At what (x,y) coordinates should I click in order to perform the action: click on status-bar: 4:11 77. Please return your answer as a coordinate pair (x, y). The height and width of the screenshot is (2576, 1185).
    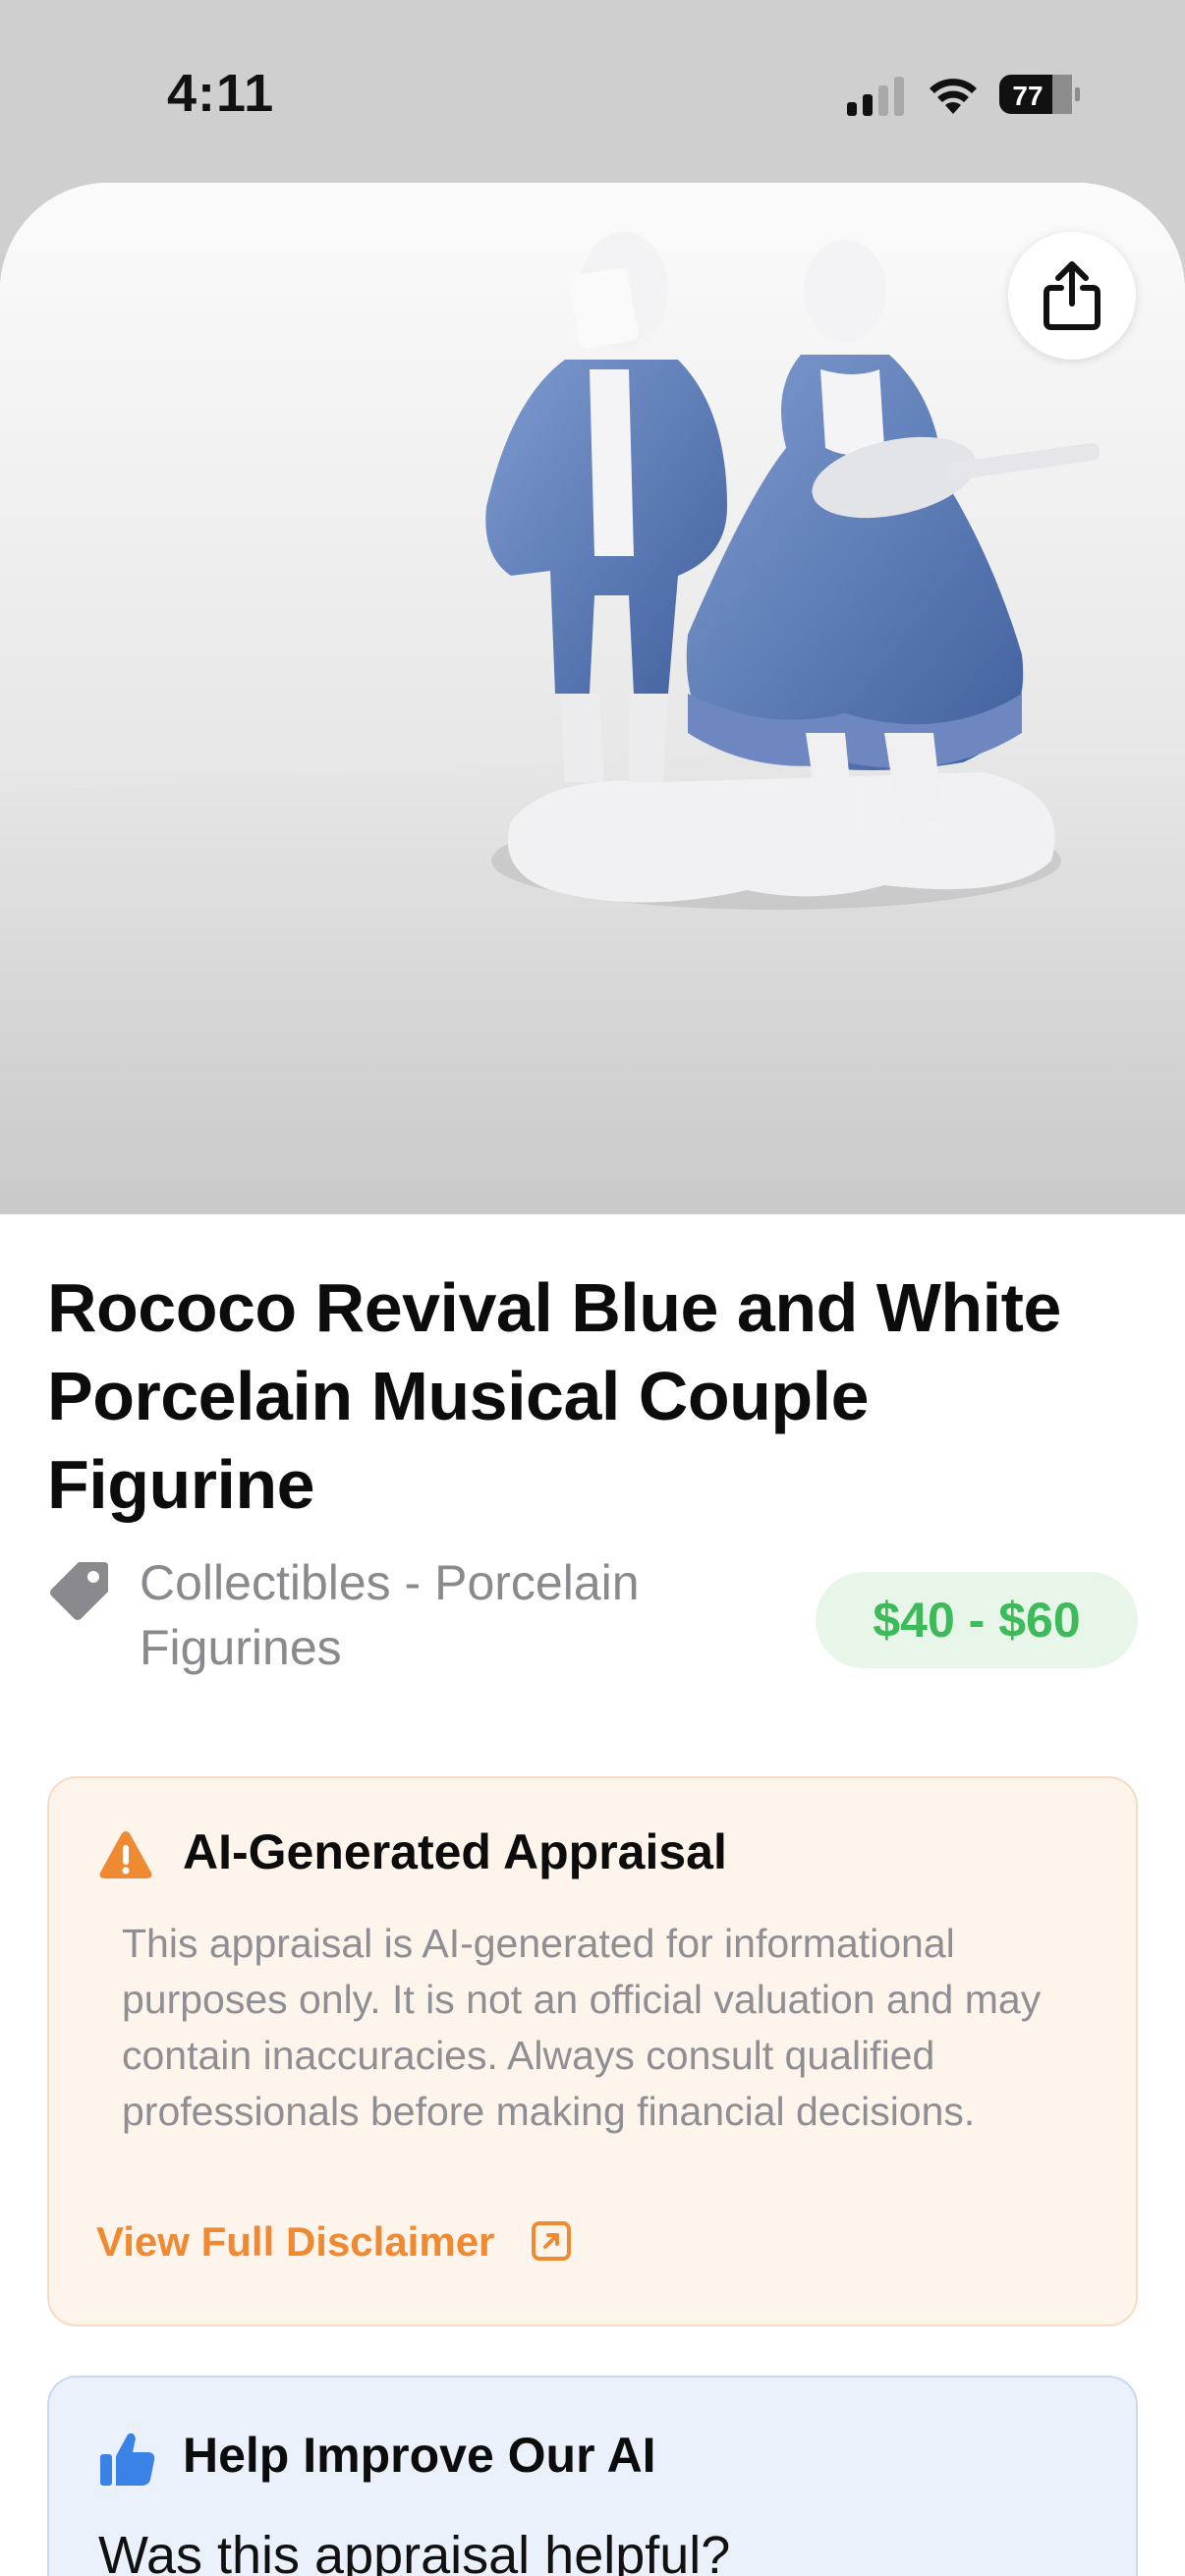
    Looking at the image, I should click on (592, 93).